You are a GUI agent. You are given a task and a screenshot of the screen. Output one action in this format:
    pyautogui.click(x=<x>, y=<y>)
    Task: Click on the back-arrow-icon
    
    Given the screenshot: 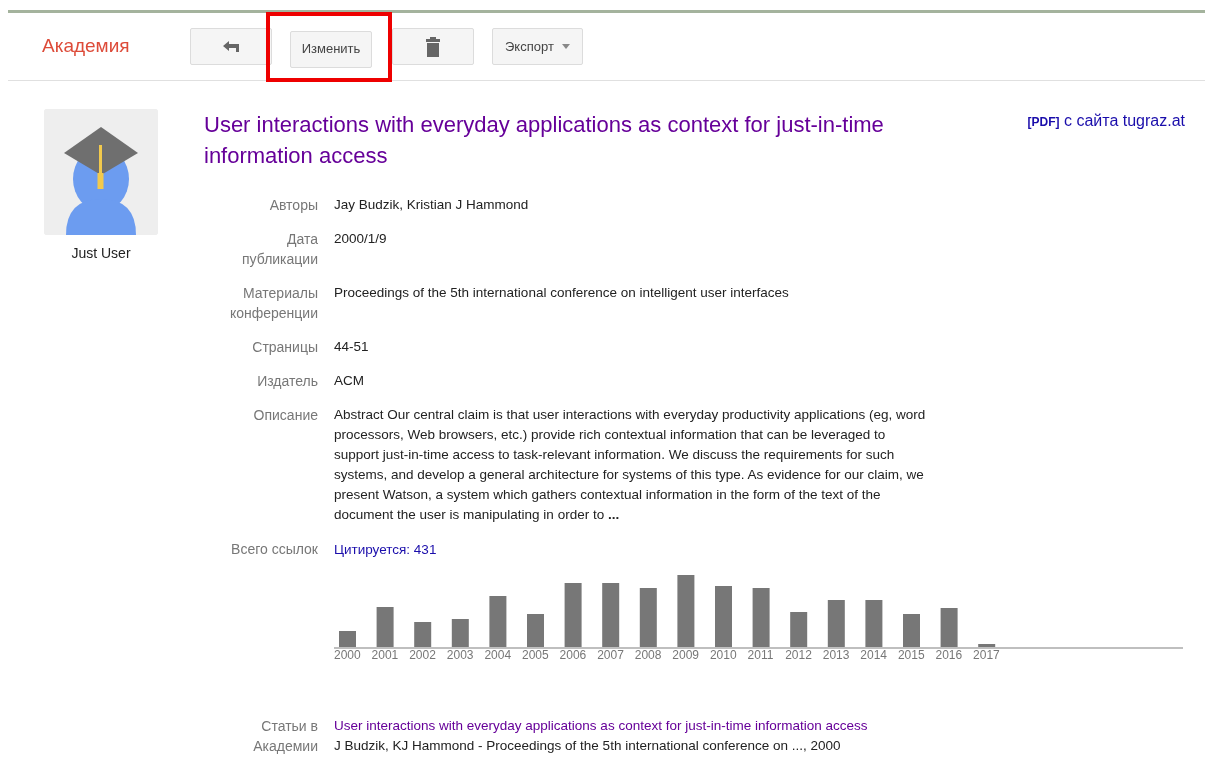 What is the action you would take?
    pyautogui.click(x=231, y=46)
    